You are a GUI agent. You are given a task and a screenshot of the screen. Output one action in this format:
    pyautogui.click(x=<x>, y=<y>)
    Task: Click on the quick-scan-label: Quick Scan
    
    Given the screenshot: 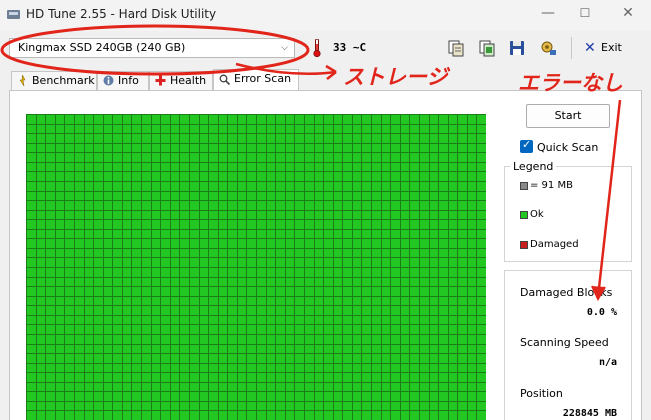 What is the action you would take?
    pyautogui.click(x=568, y=147)
    